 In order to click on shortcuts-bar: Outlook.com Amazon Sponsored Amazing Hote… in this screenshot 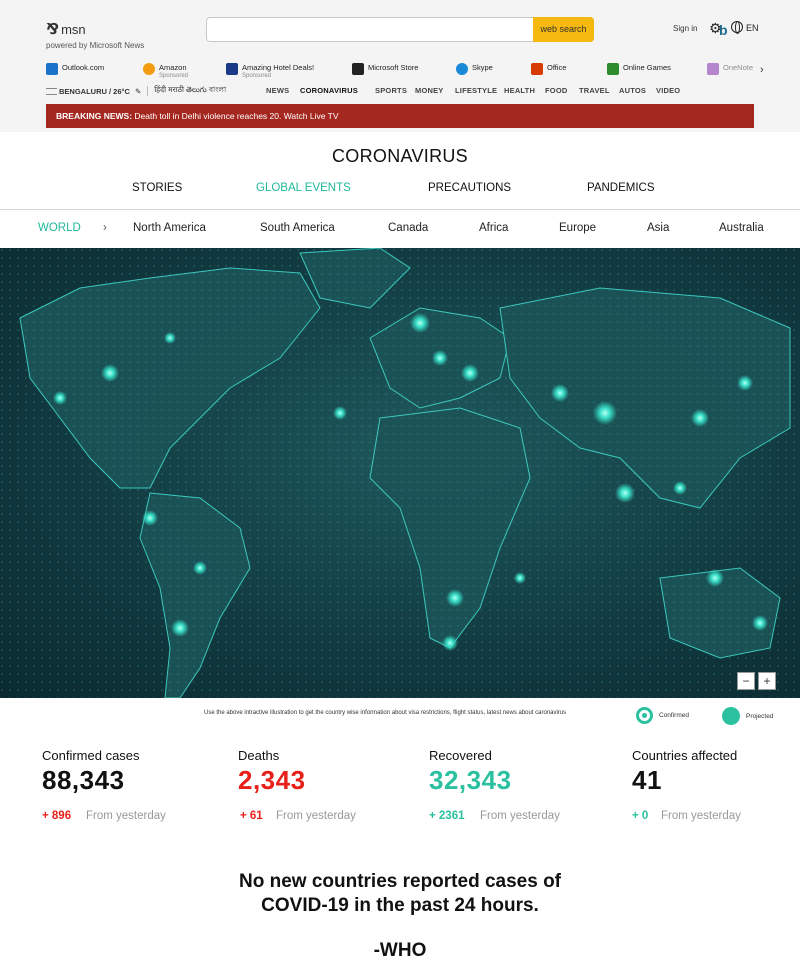, I will do `click(406, 73)`.